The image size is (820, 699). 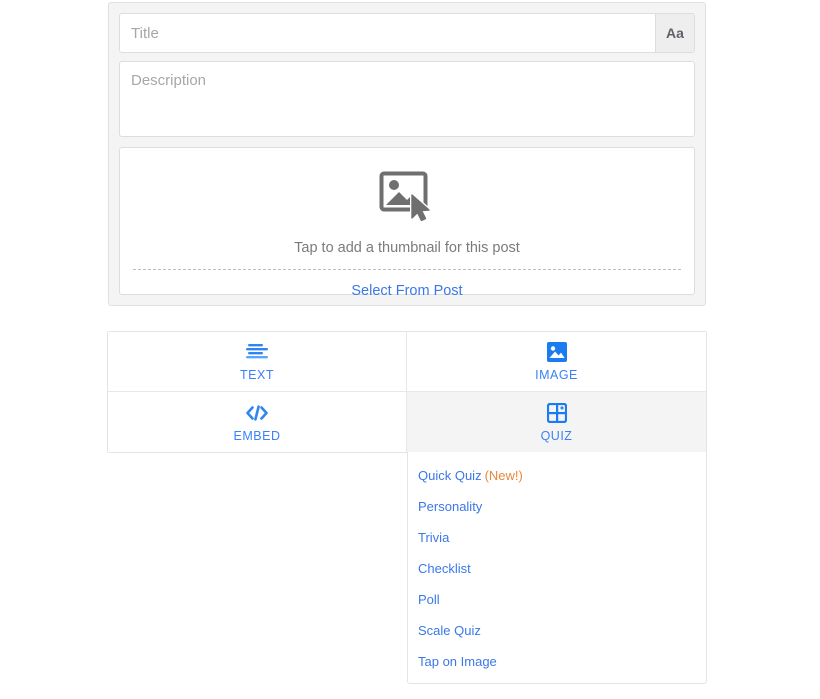 I want to click on font-style-label: Aa, so click(x=675, y=33).